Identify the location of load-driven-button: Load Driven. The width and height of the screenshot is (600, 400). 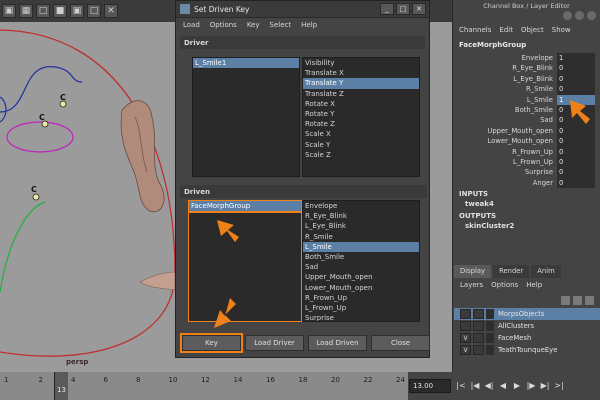
(337, 343).